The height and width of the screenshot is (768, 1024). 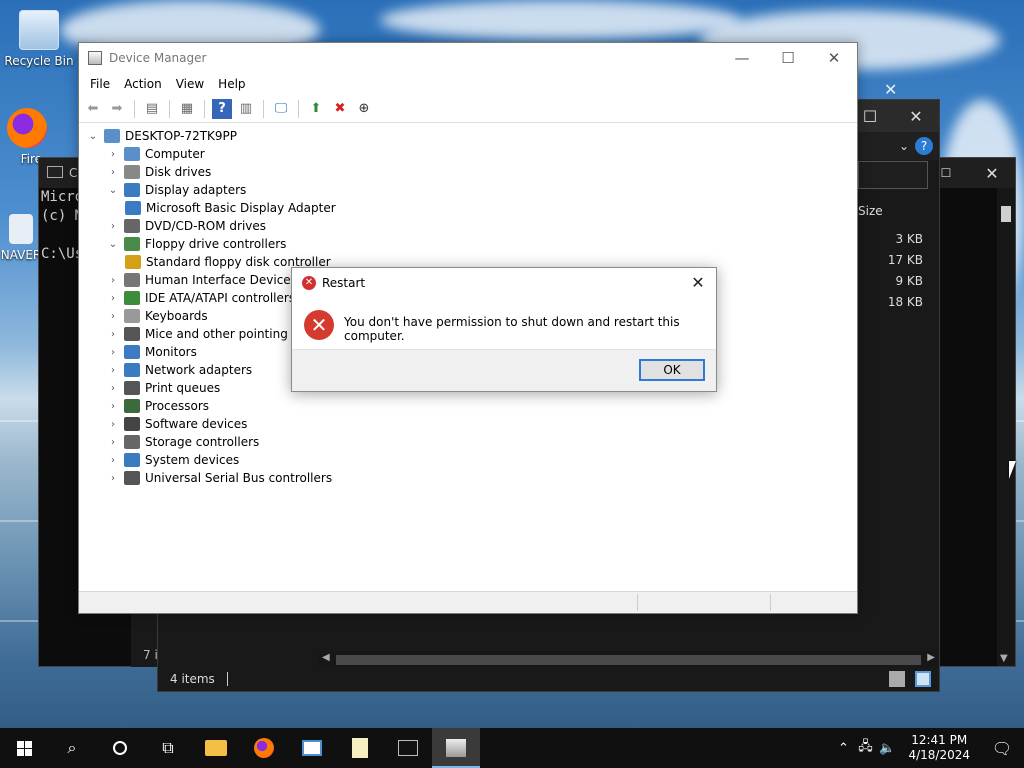 I want to click on scroll-left-icon: ◀, so click(x=326, y=657).